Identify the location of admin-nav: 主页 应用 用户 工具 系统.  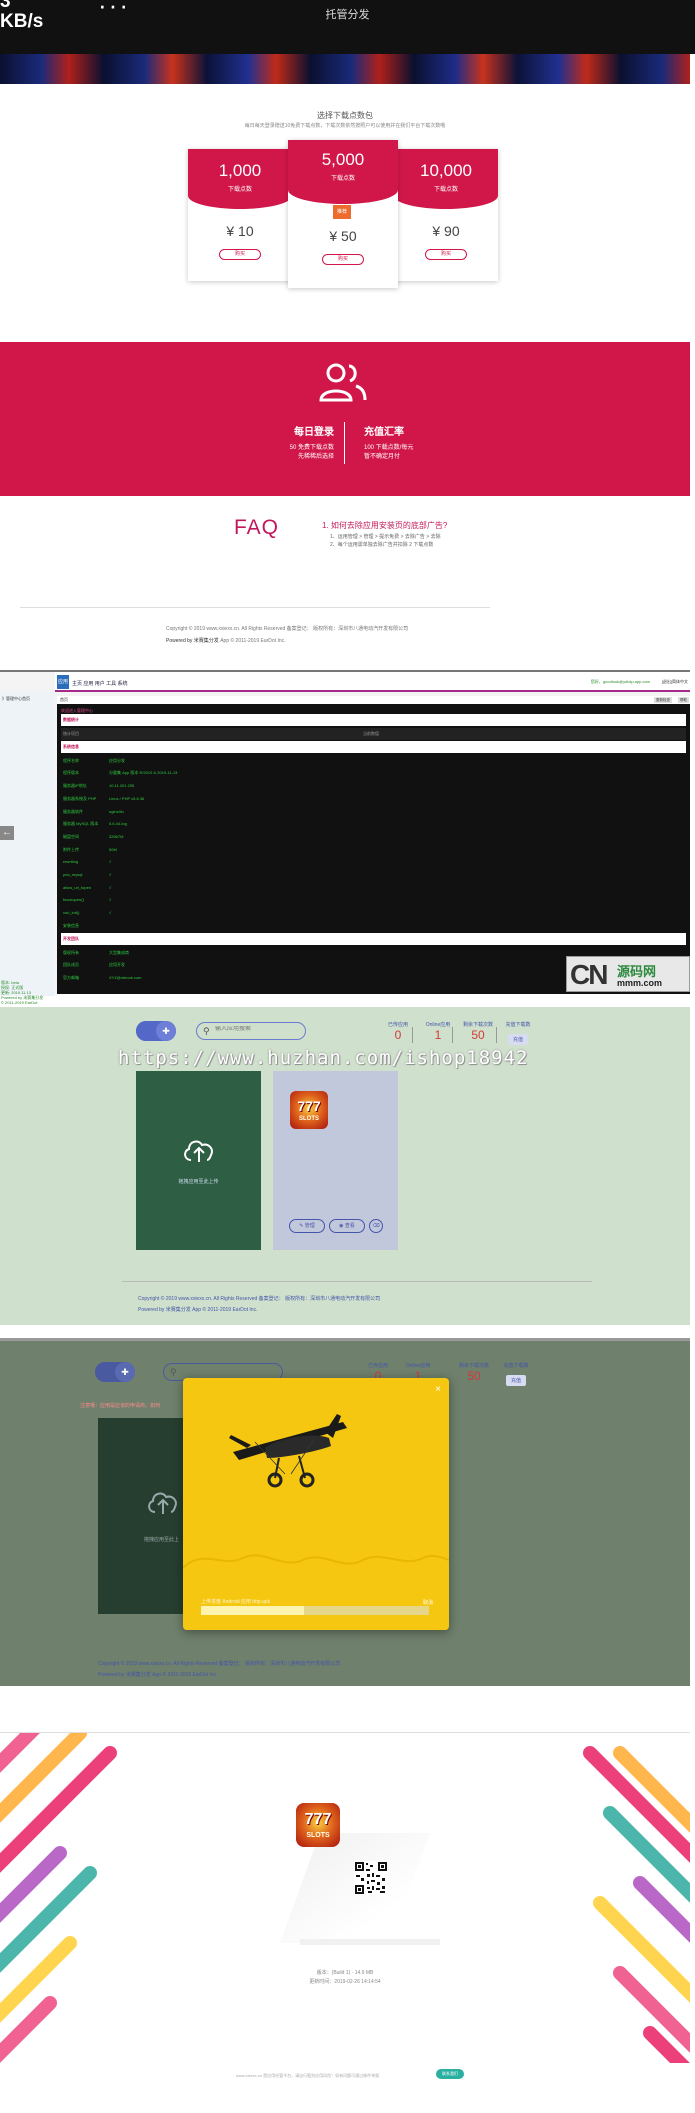
(100, 683).